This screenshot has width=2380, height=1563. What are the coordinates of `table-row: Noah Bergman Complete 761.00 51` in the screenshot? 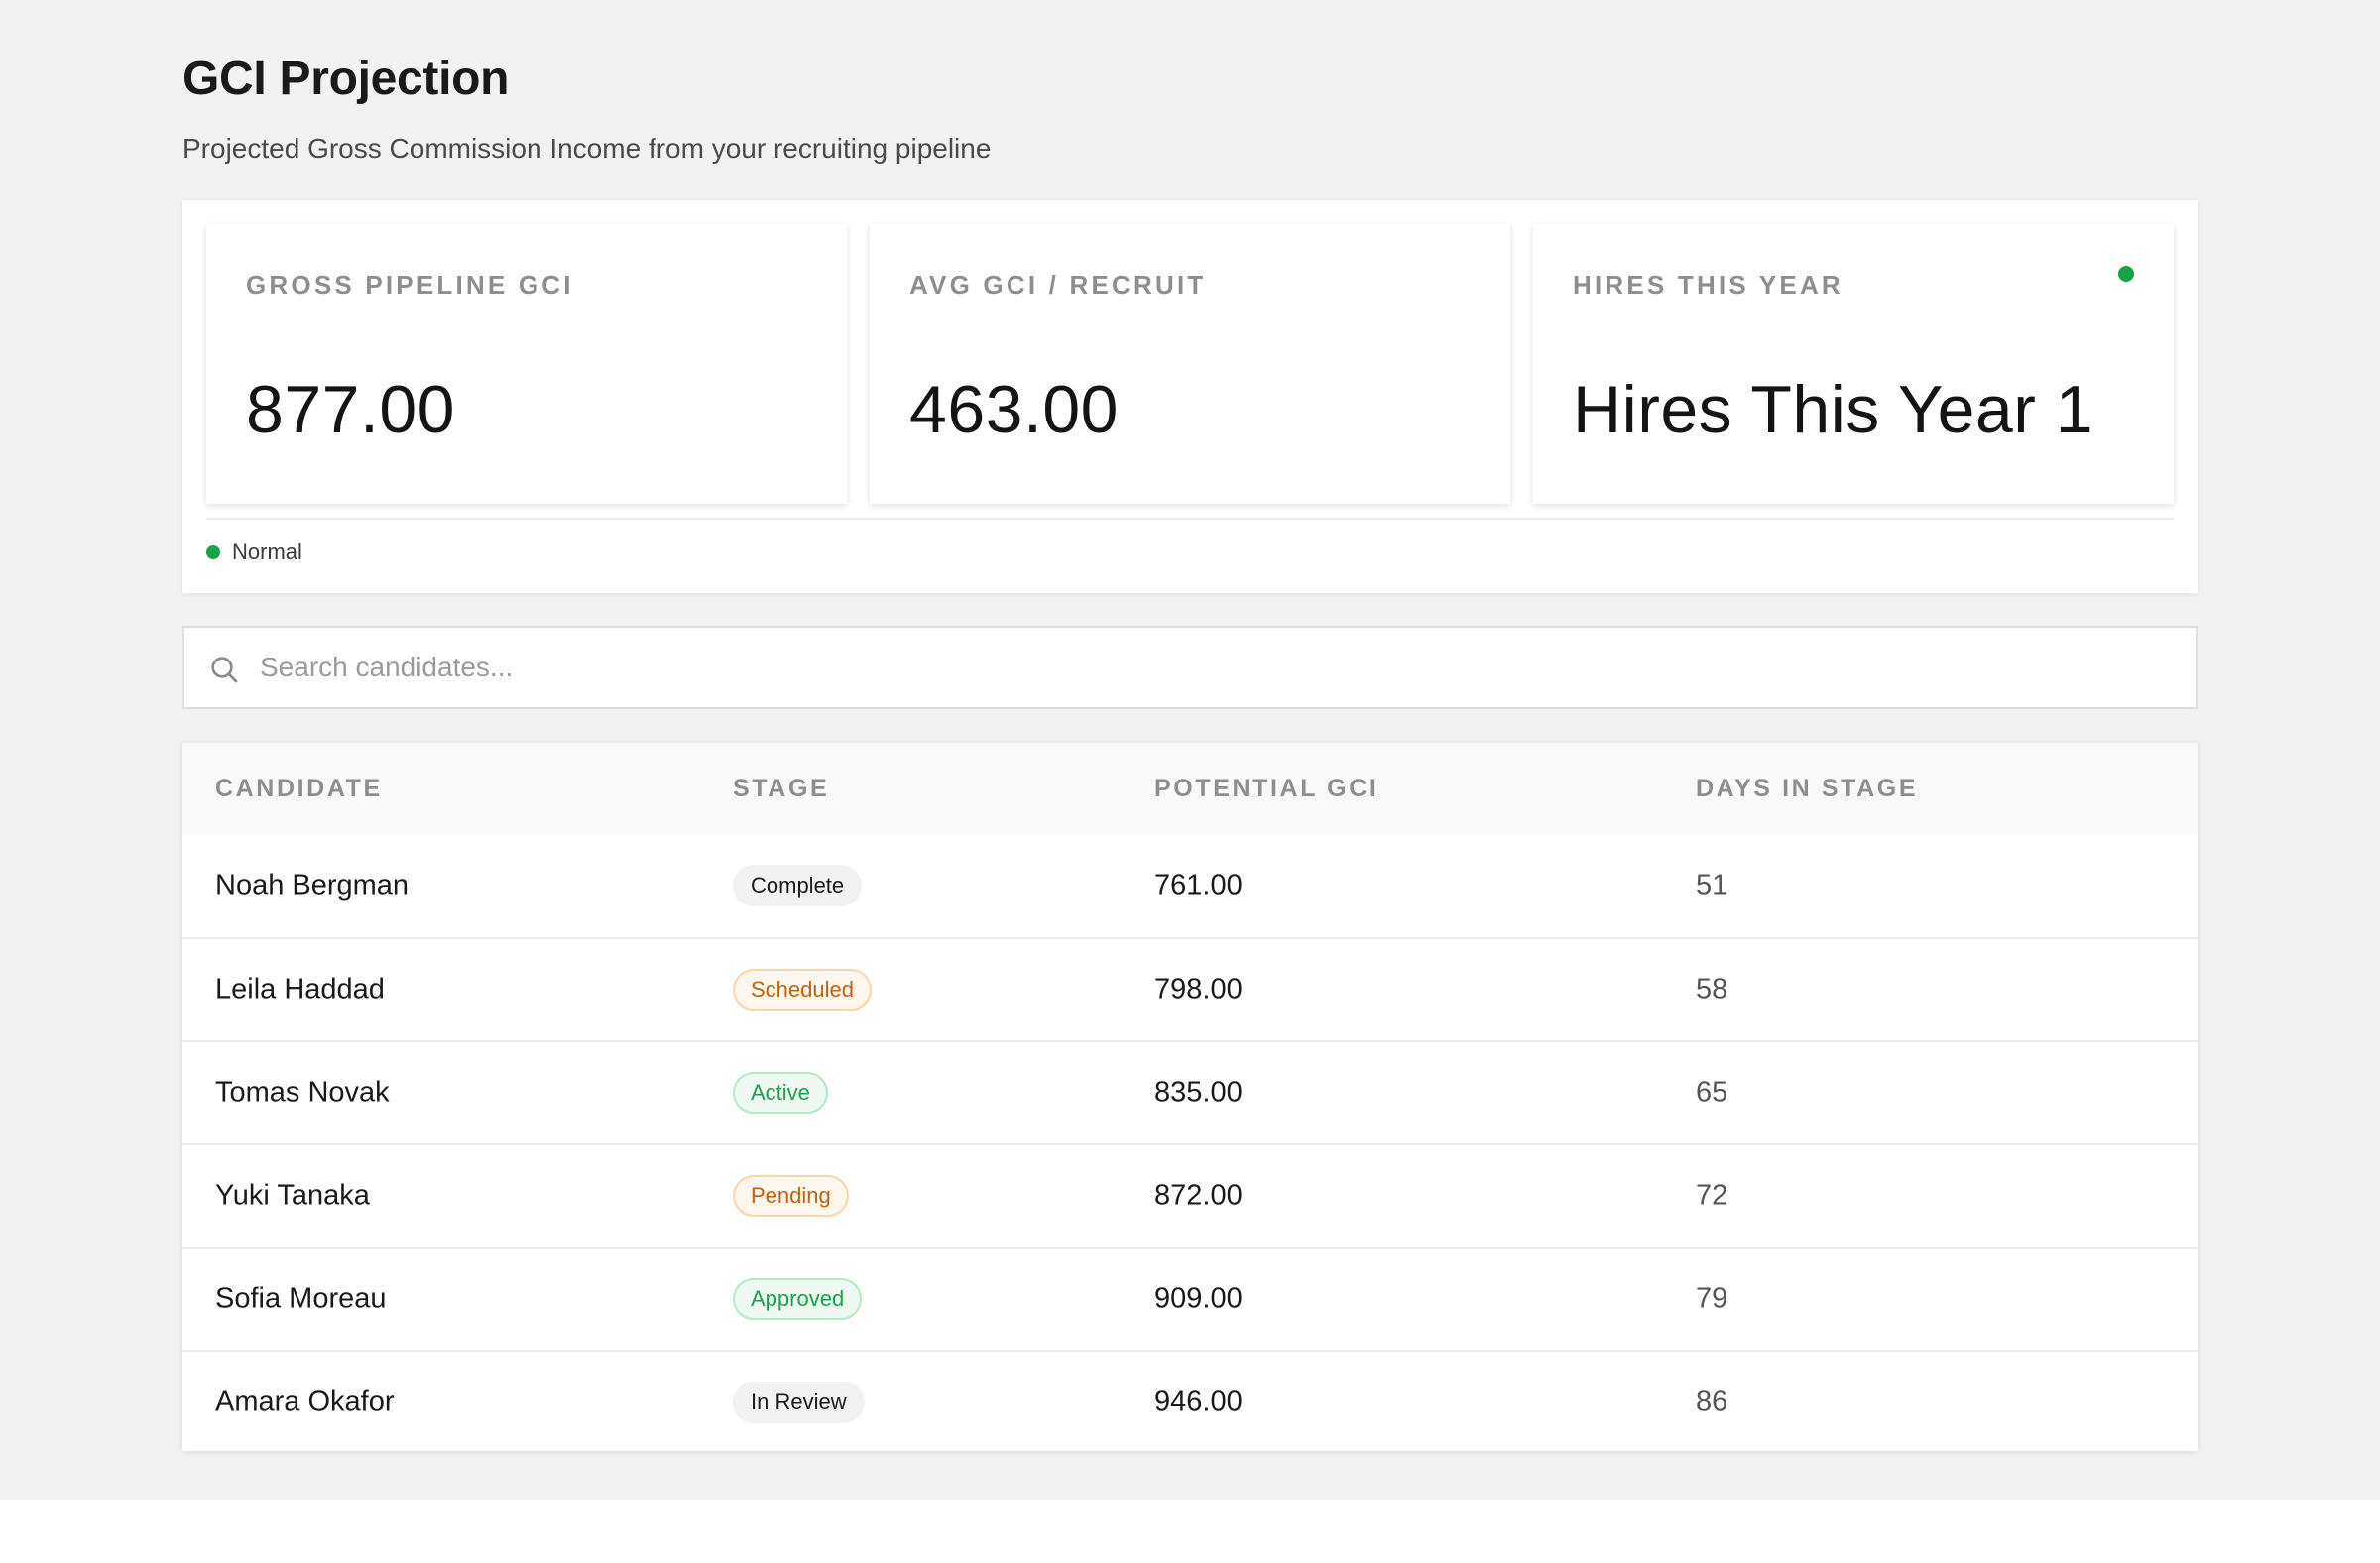 It's located at (1190, 885).